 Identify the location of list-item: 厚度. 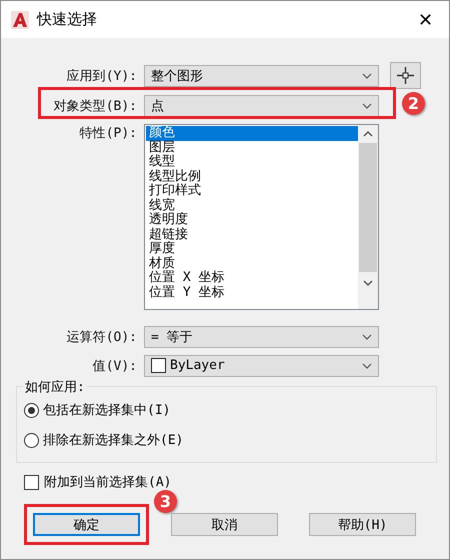
(252, 249).